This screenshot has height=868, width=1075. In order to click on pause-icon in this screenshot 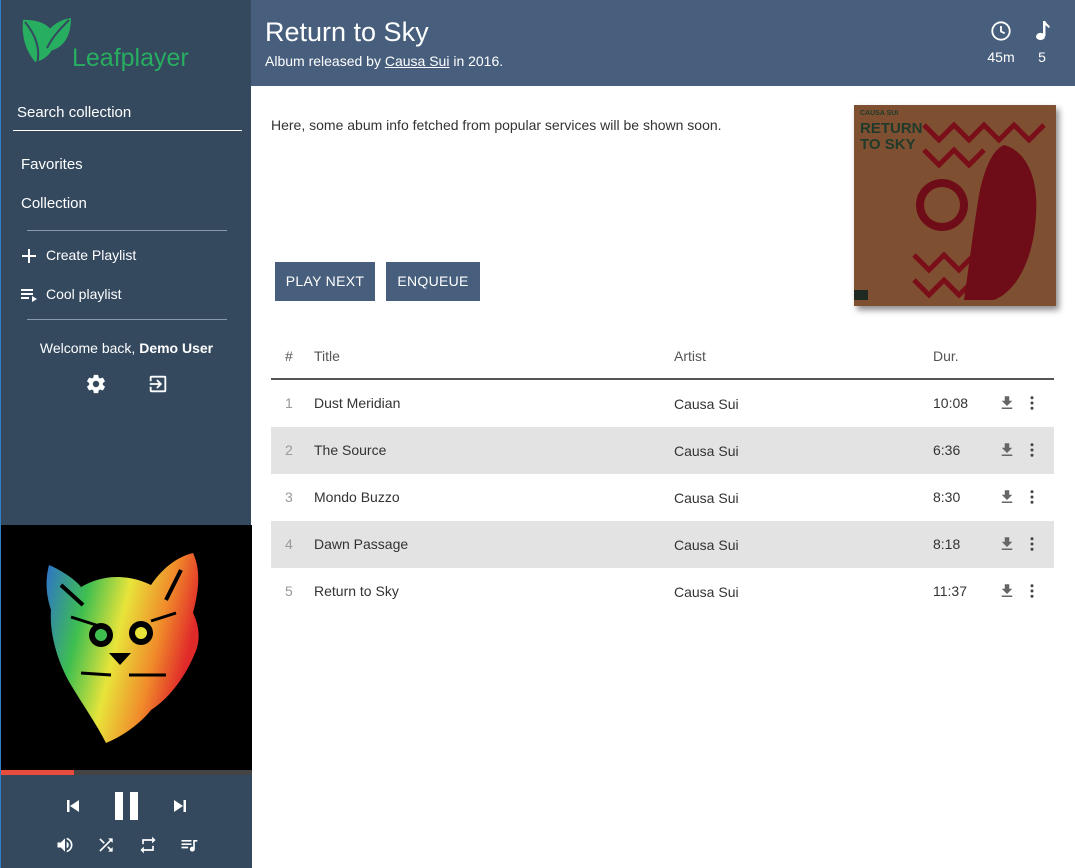, I will do `click(126, 806)`.